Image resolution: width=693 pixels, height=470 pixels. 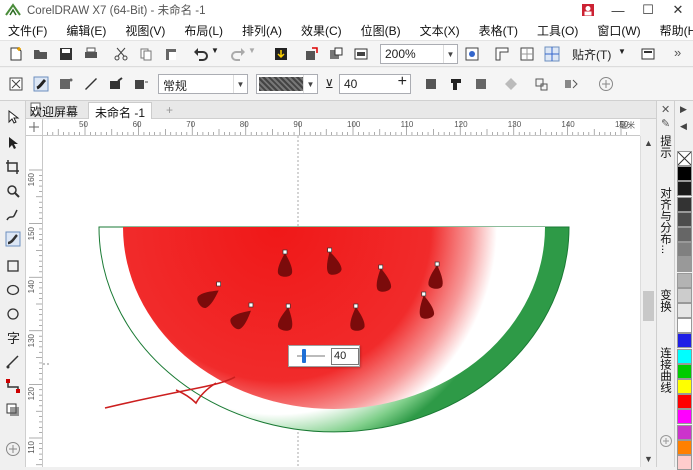 I want to click on export-icon, so click(x=311, y=54).